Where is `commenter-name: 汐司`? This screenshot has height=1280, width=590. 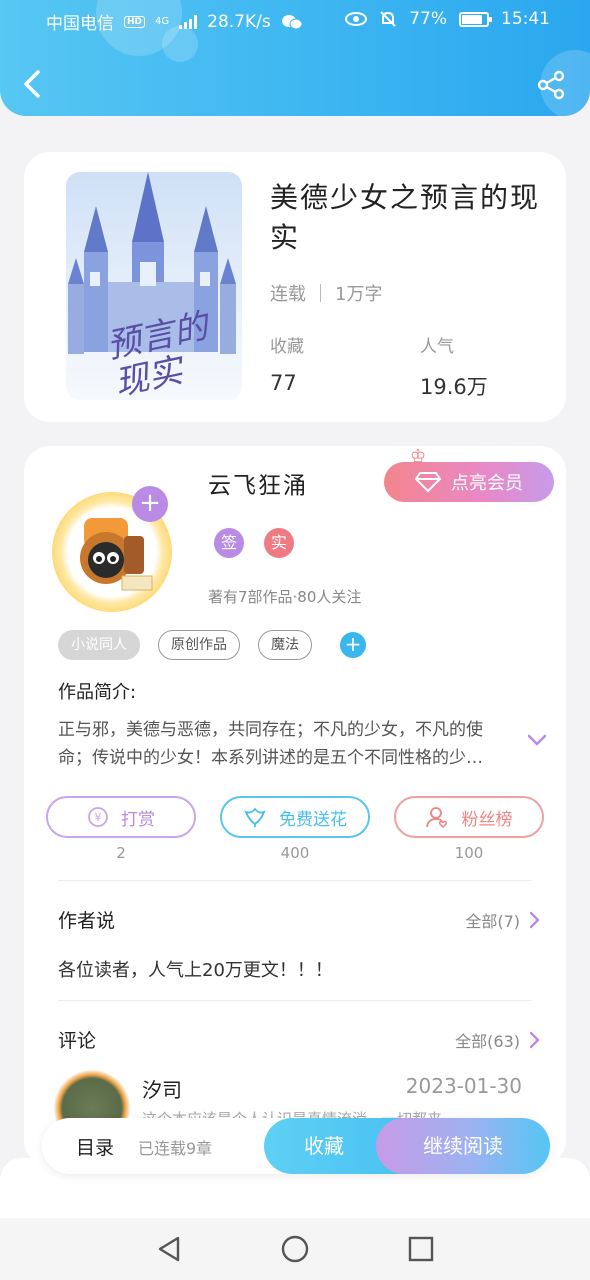
commenter-name: 汐司 is located at coordinates (162, 1088).